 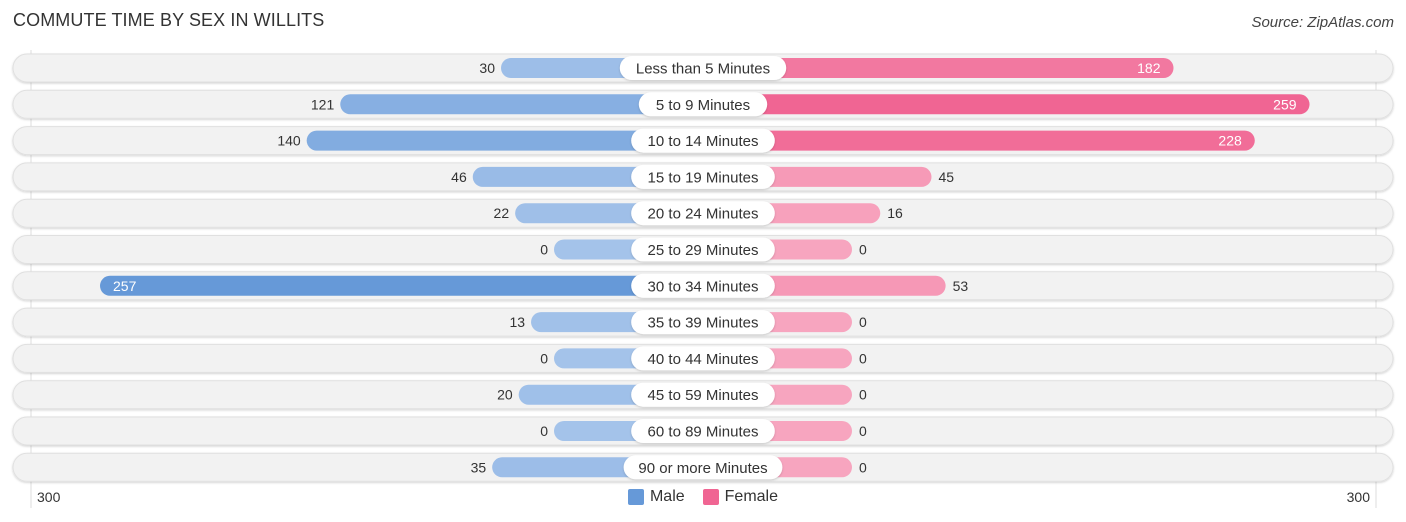 I want to click on value-label-male: 22, so click(x=502, y=213).